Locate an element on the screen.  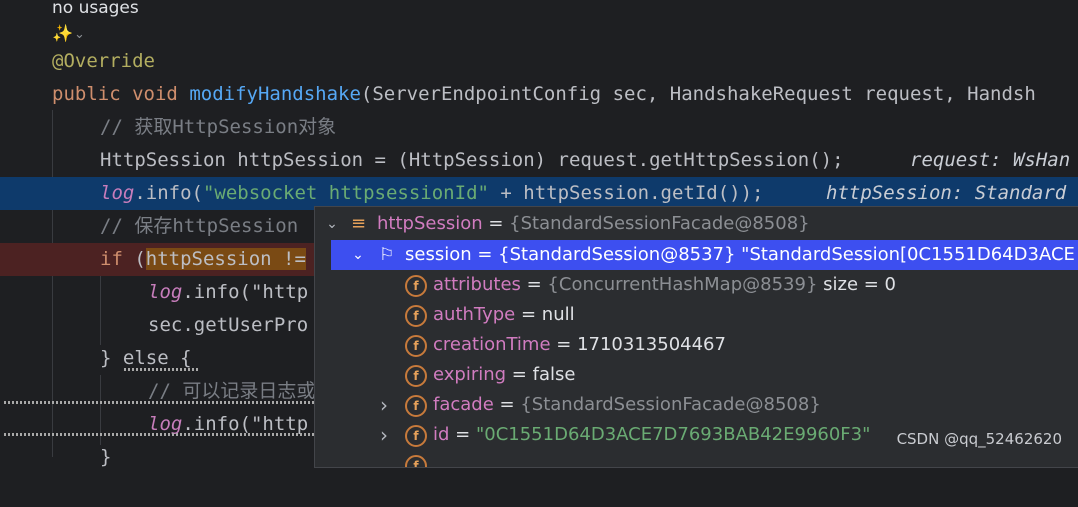
variable-name: session is located at coordinates (438, 254).